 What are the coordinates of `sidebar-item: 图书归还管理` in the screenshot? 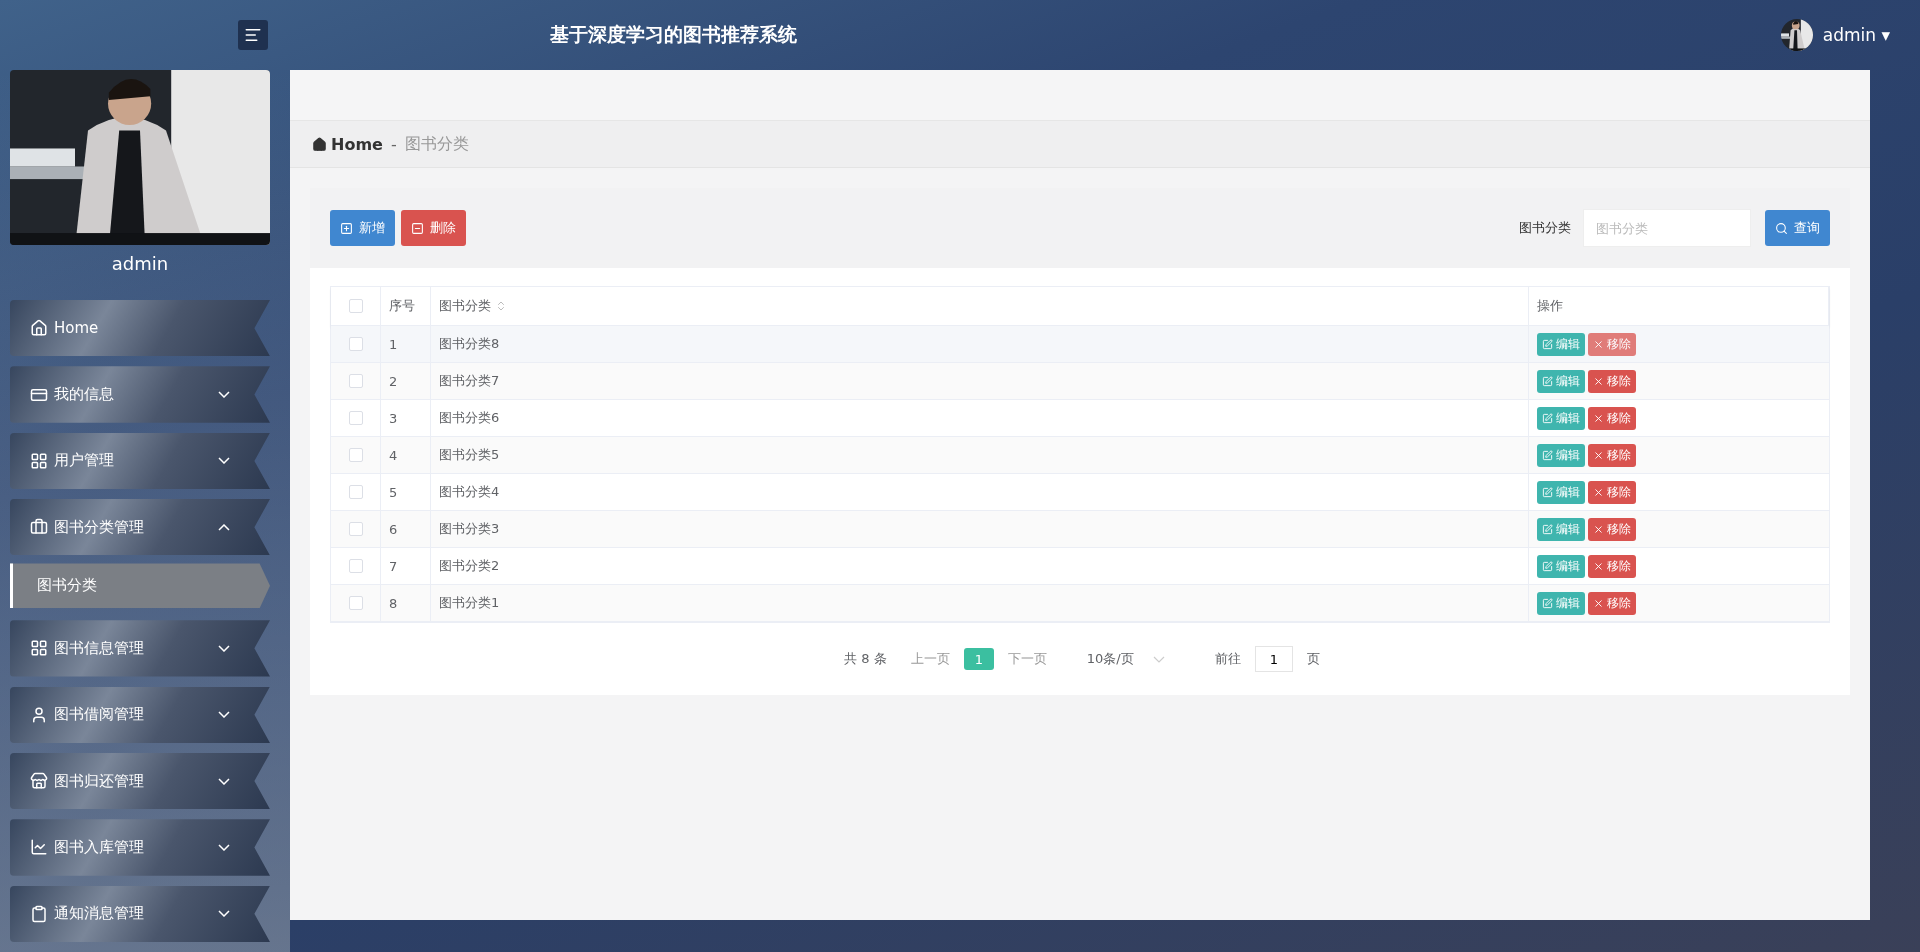 It's located at (140, 781).